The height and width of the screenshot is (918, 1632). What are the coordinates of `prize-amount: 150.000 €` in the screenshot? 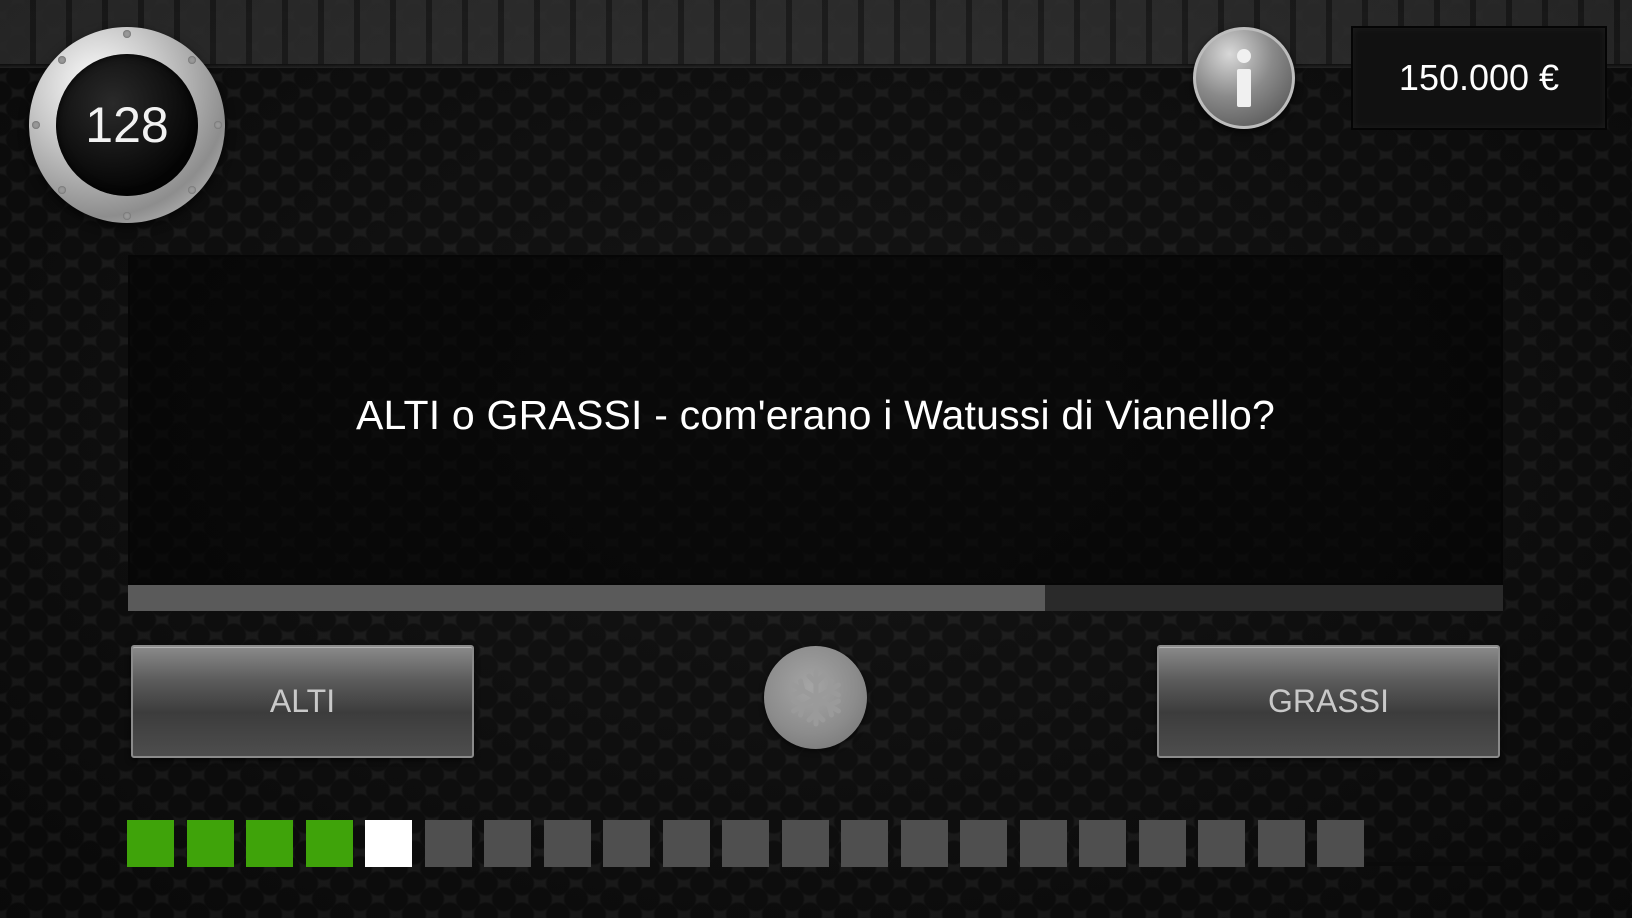 It's located at (1479, 78).